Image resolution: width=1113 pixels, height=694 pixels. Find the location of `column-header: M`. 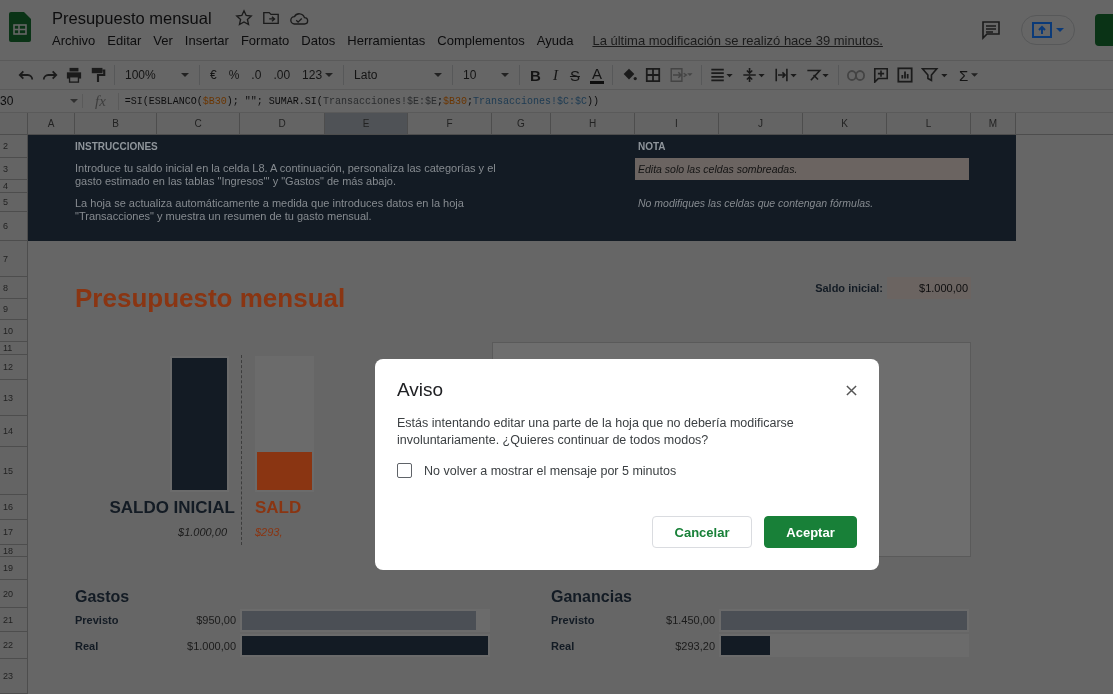

column-header: M is located at coordinates (993, 124).